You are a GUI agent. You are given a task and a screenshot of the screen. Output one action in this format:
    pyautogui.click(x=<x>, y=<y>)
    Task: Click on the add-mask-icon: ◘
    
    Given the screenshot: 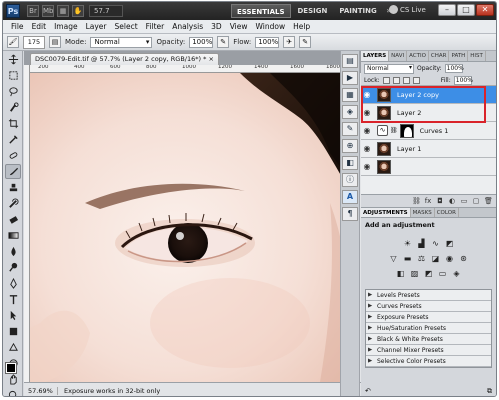 What is the action you would take?
    pyautogui.click(x=440, y=201)
    